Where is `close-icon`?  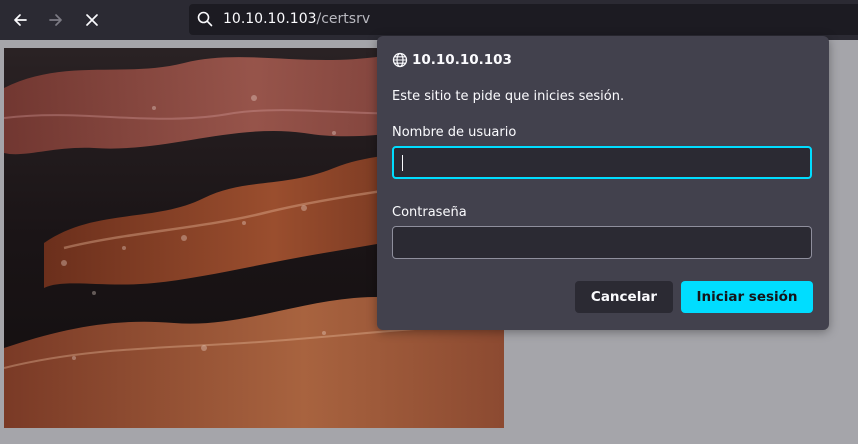 close-icon is located at coordinates (92, 20).